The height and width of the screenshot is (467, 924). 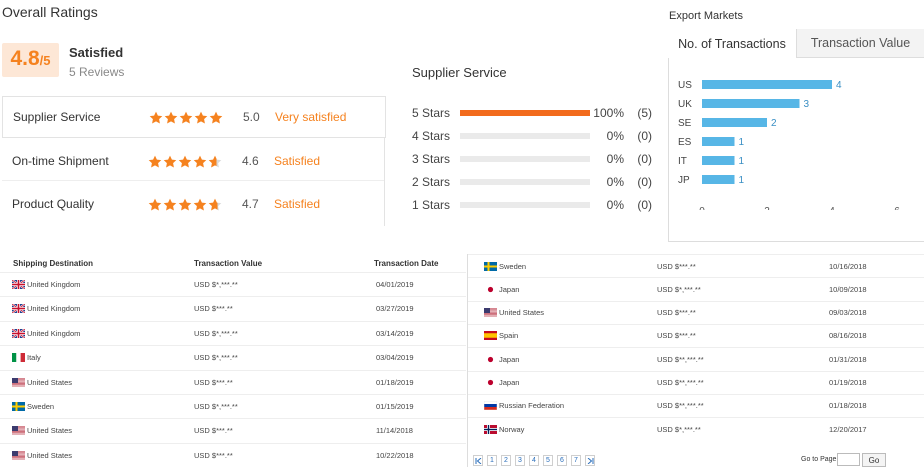 I want to click on destination-cell: Italy, so click(x=26, y=357).